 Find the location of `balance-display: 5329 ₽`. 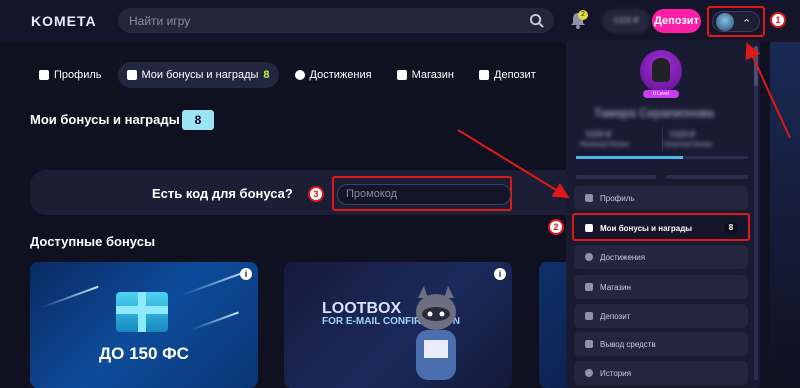

balance-display: 5329 ₽ is located at coordinates (626, 21).